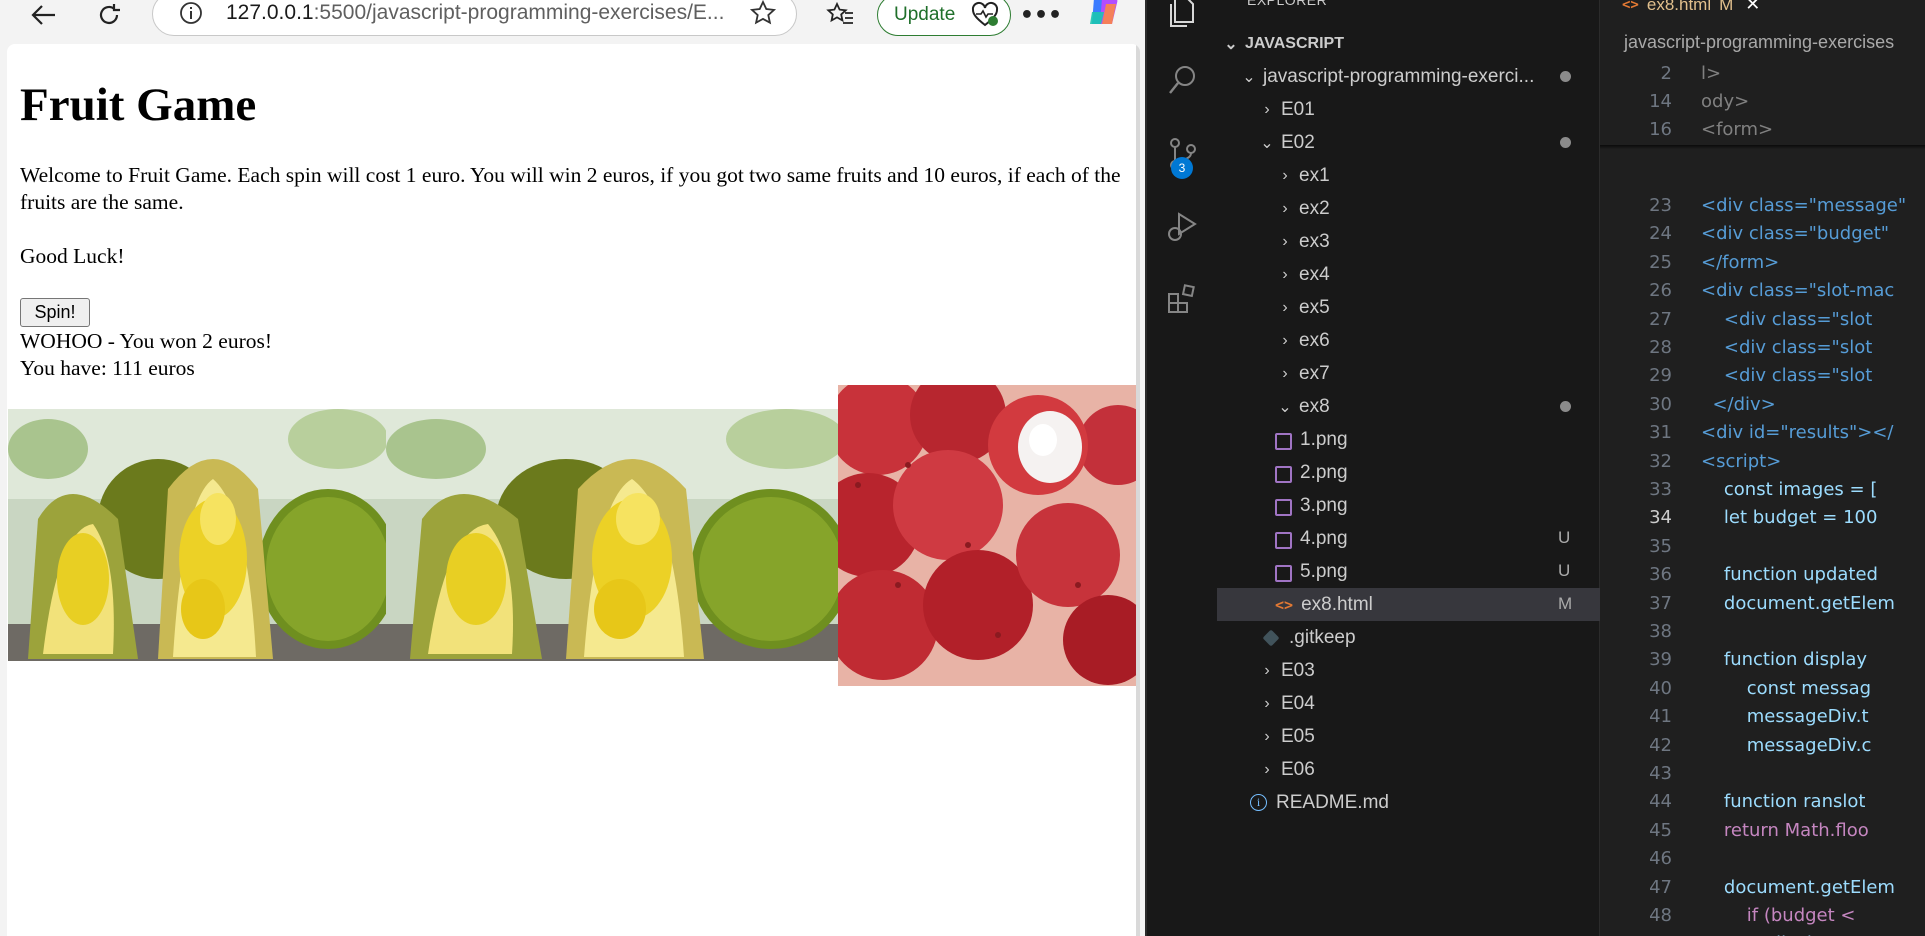  What do you see at coordinates (1762, 518) in the screenshot?
I see `code-line: 34 let budget = 100` at bounding box center [1762, 518].